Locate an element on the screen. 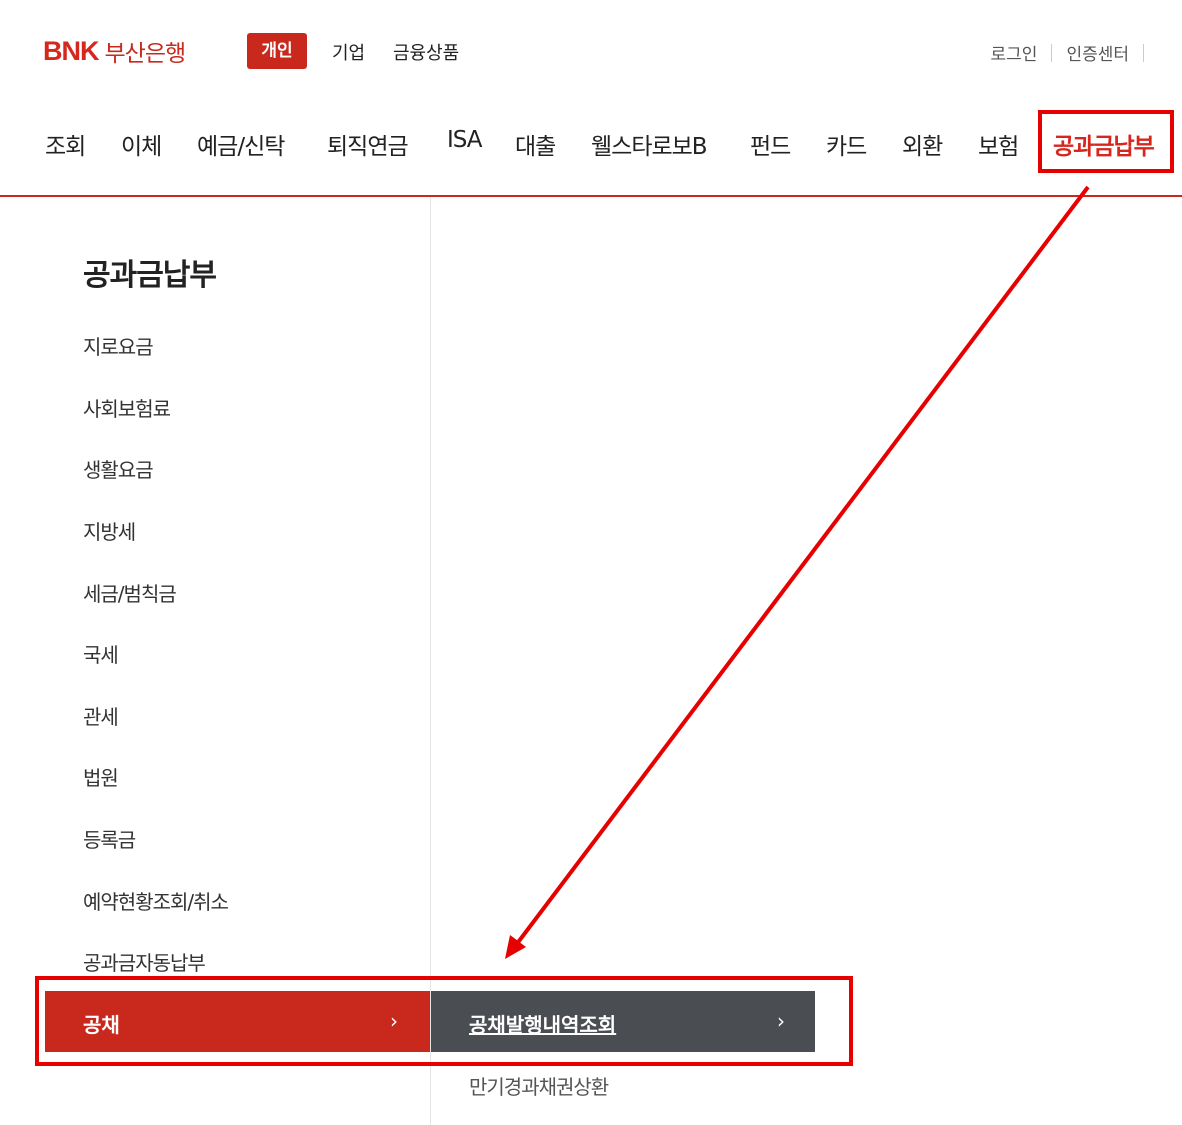 This screenshot has width=1182, height=1125. gnb-item-deposit-trust: 예금/신탁 is located at coordinates (241, 144).